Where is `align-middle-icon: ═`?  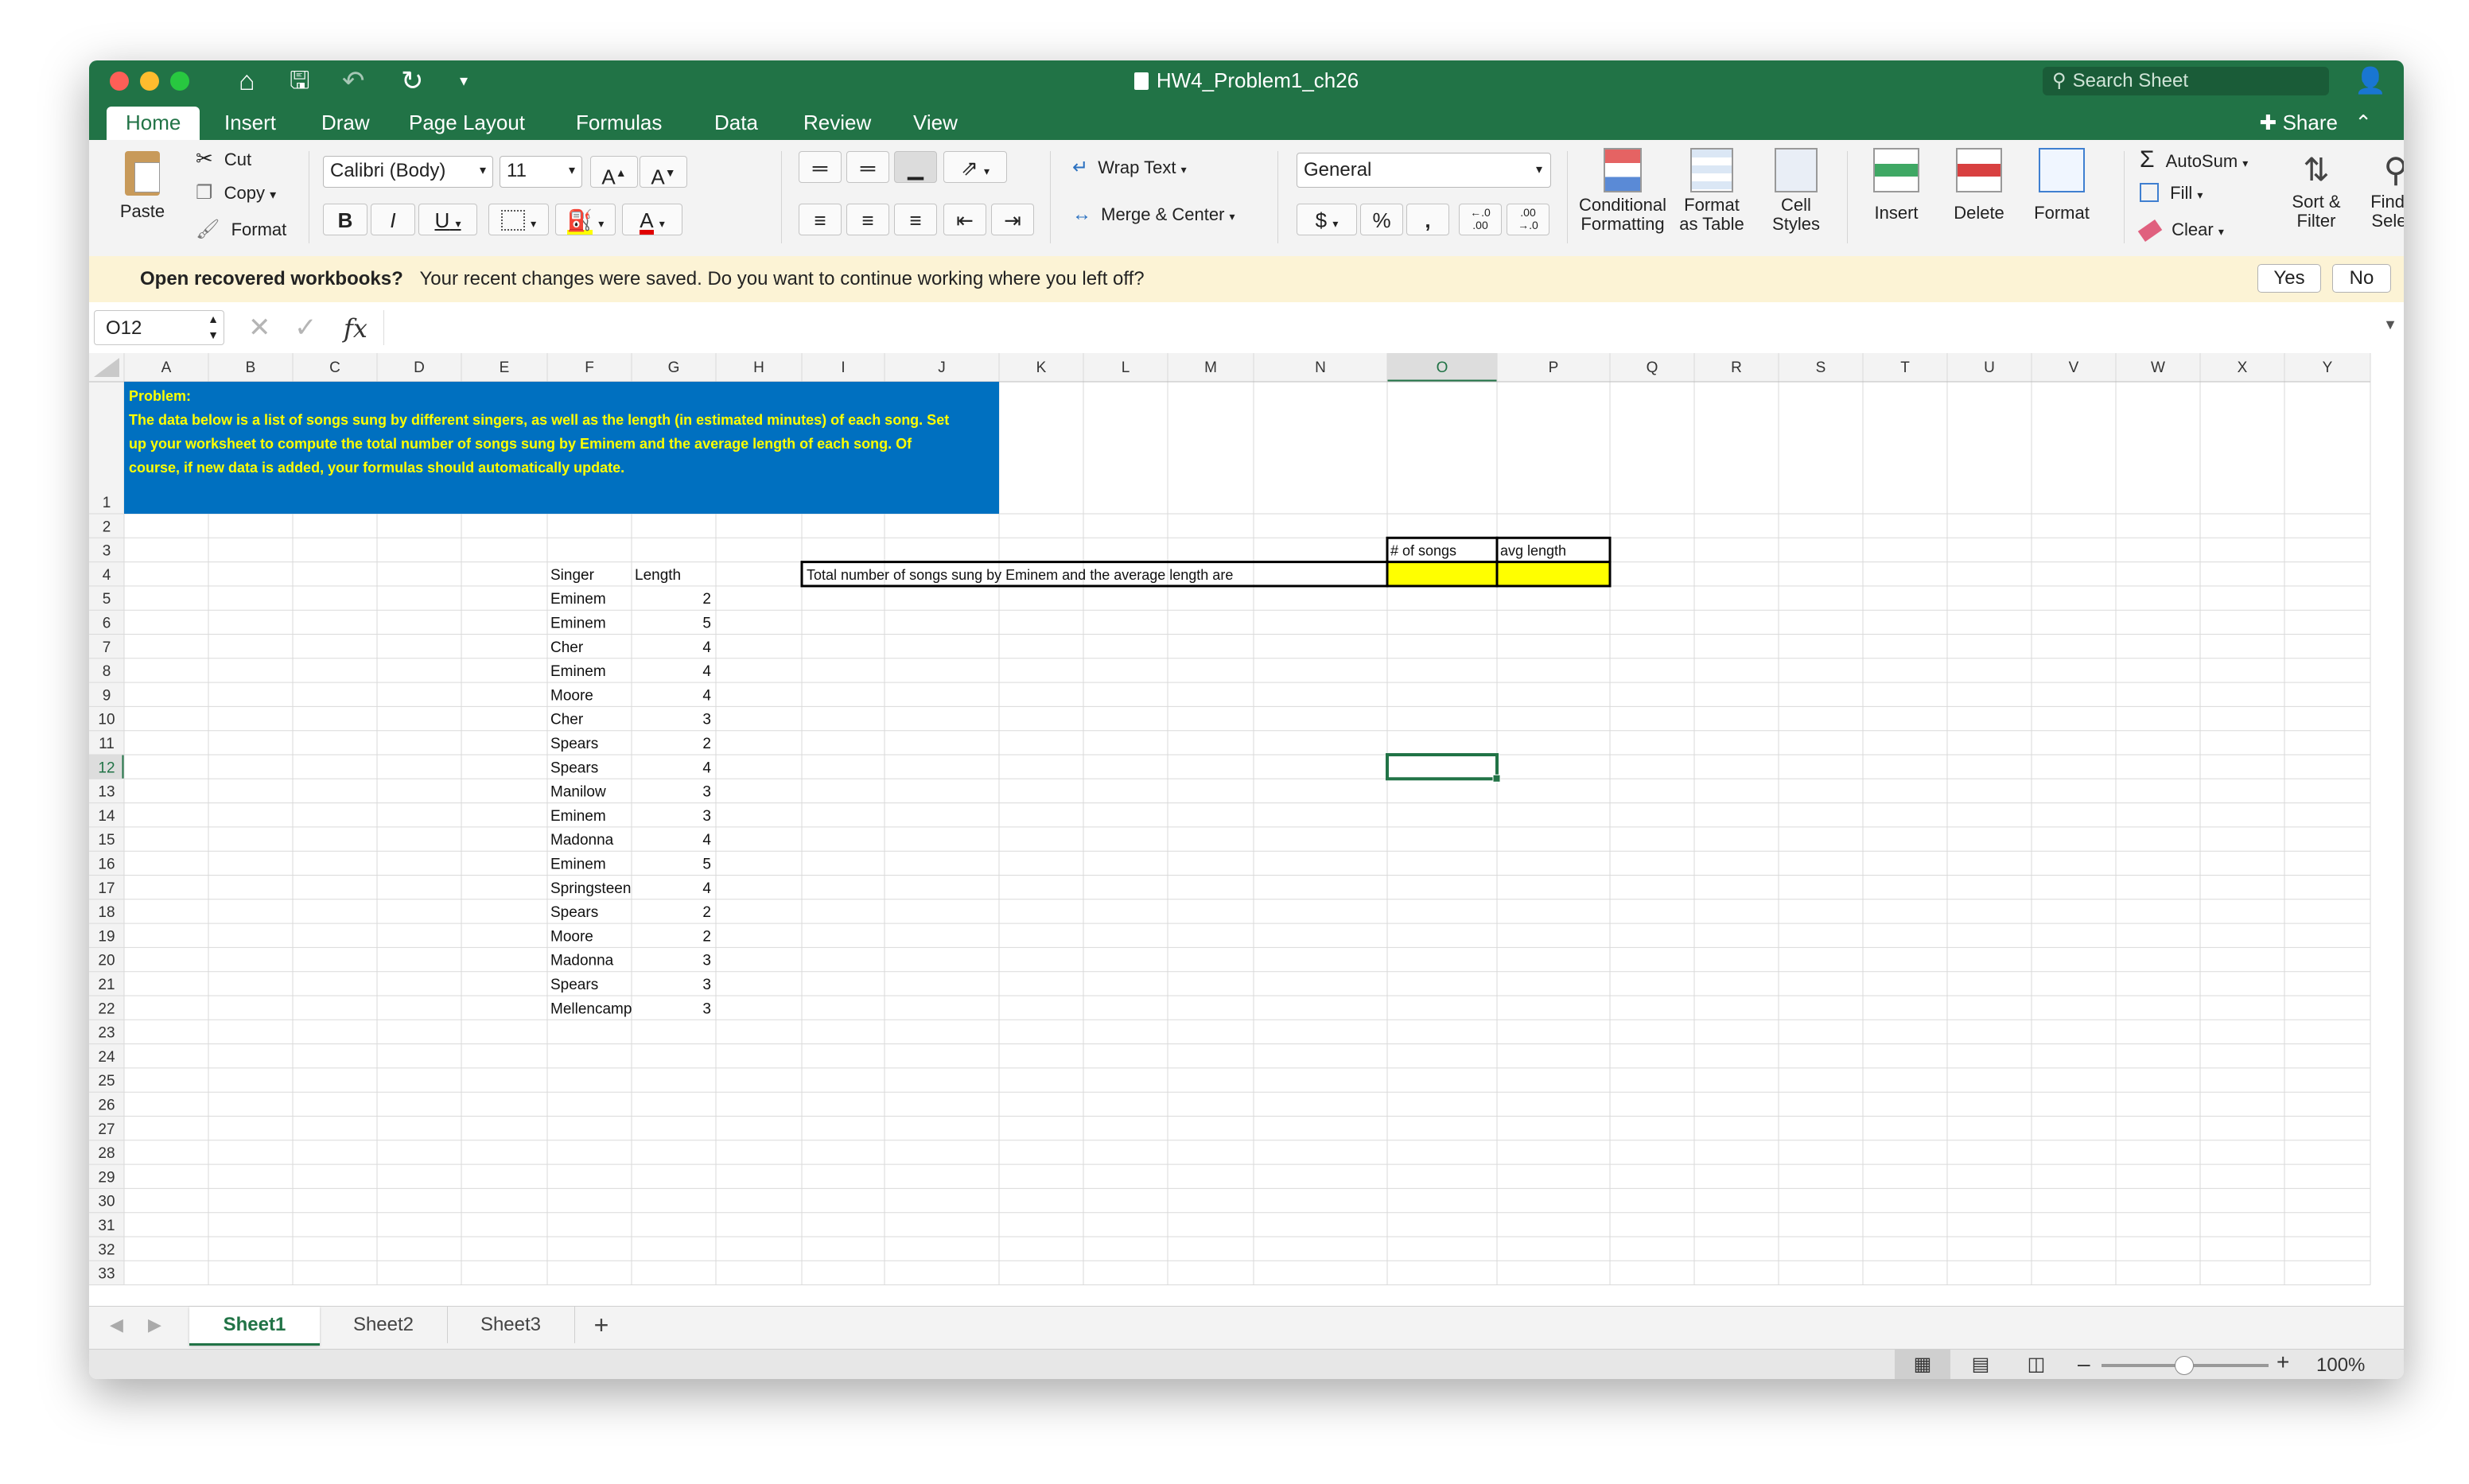 align-middle-icon: ═ is located at coordinates (867, 167).